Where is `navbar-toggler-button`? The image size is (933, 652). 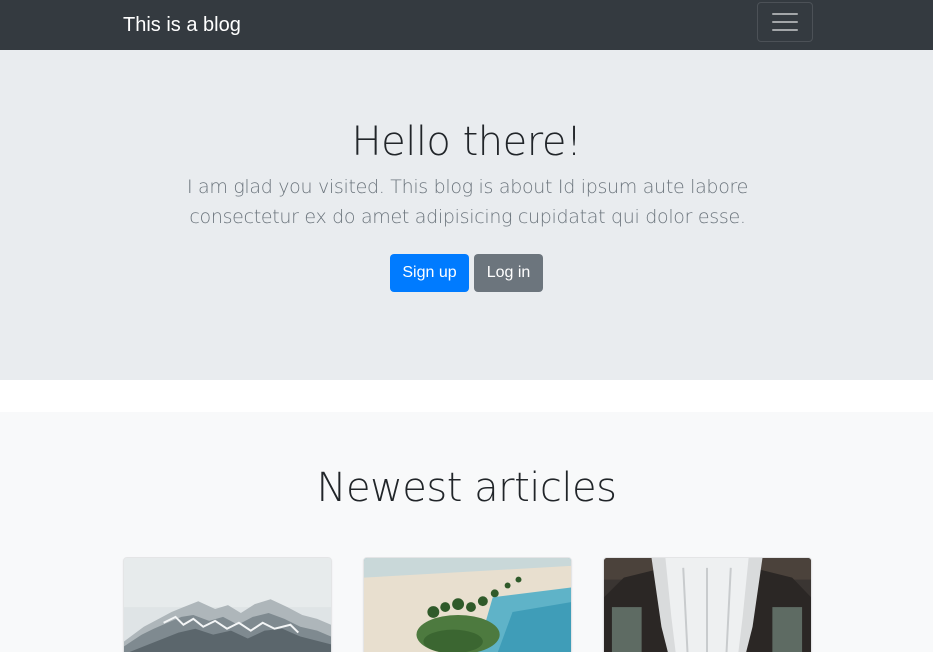
navbar-toggler-button is located at coordinates (785, 22).